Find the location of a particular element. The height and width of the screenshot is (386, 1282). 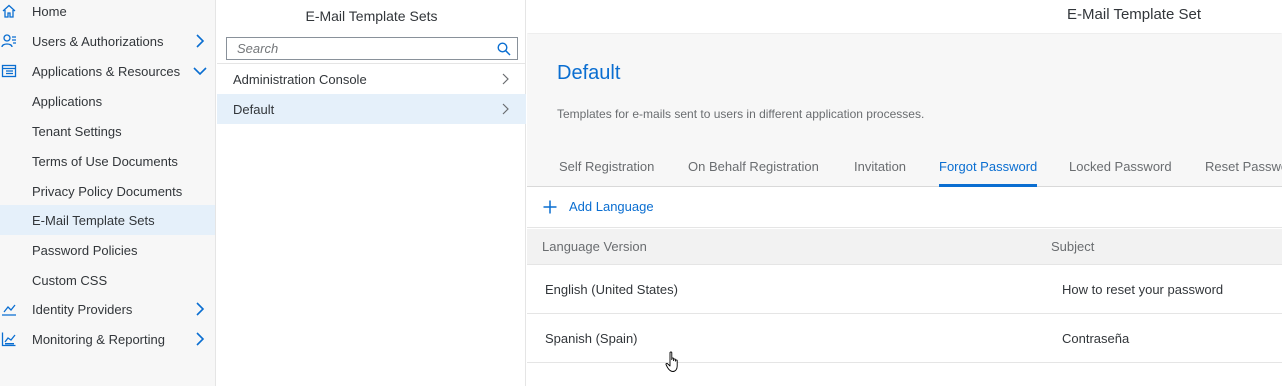

list-item-label: Default is located at coordinates (254, 109).